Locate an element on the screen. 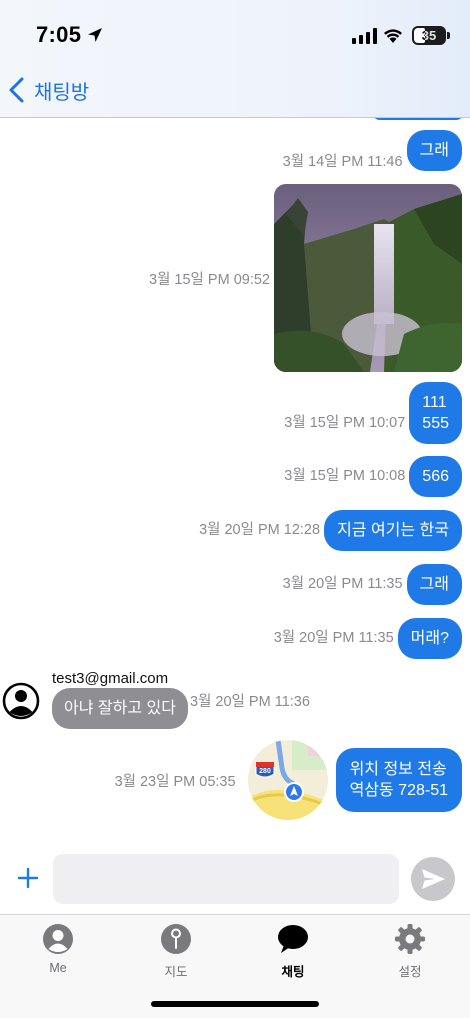 This screenshot has width=470, height=1018. message-timestamp: 3월 15일 PM 10:08 is located at coordinates (345, 476).